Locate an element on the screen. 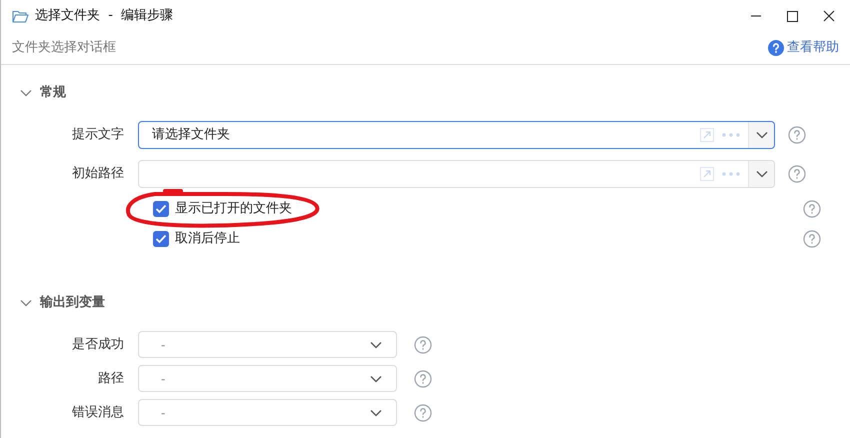  field-label: 初始路径 is located at coordinates (98, 174).